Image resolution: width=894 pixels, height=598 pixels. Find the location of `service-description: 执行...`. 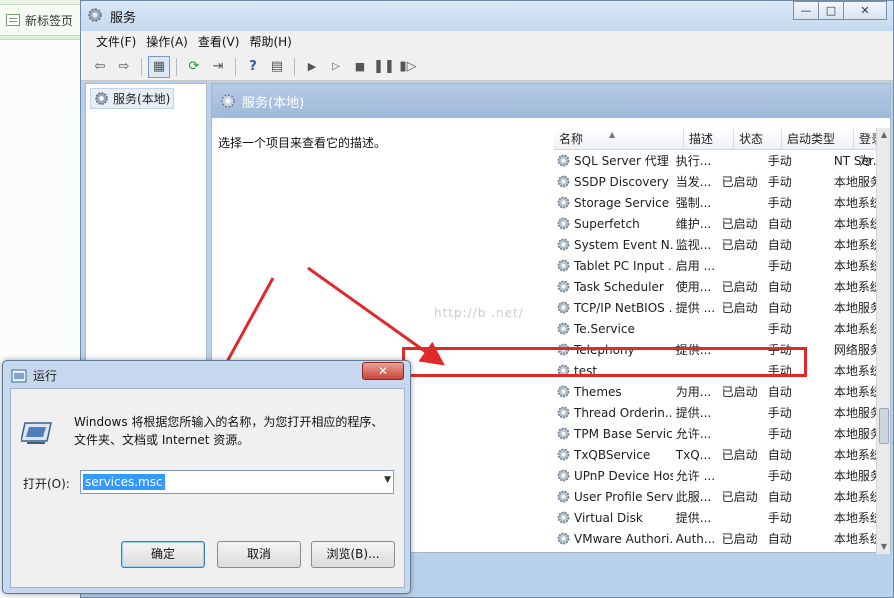

service-description: 执行... is located at coordinates (693, 161).